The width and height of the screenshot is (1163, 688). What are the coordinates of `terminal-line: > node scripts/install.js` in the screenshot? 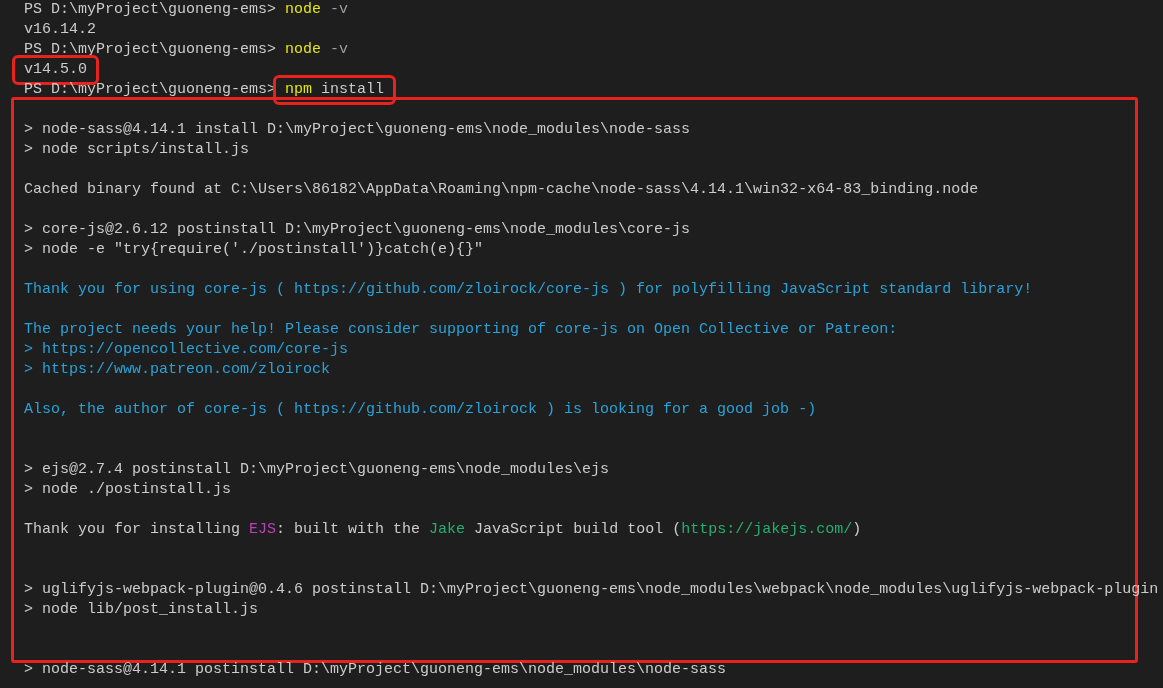 It's located at (137, 149).